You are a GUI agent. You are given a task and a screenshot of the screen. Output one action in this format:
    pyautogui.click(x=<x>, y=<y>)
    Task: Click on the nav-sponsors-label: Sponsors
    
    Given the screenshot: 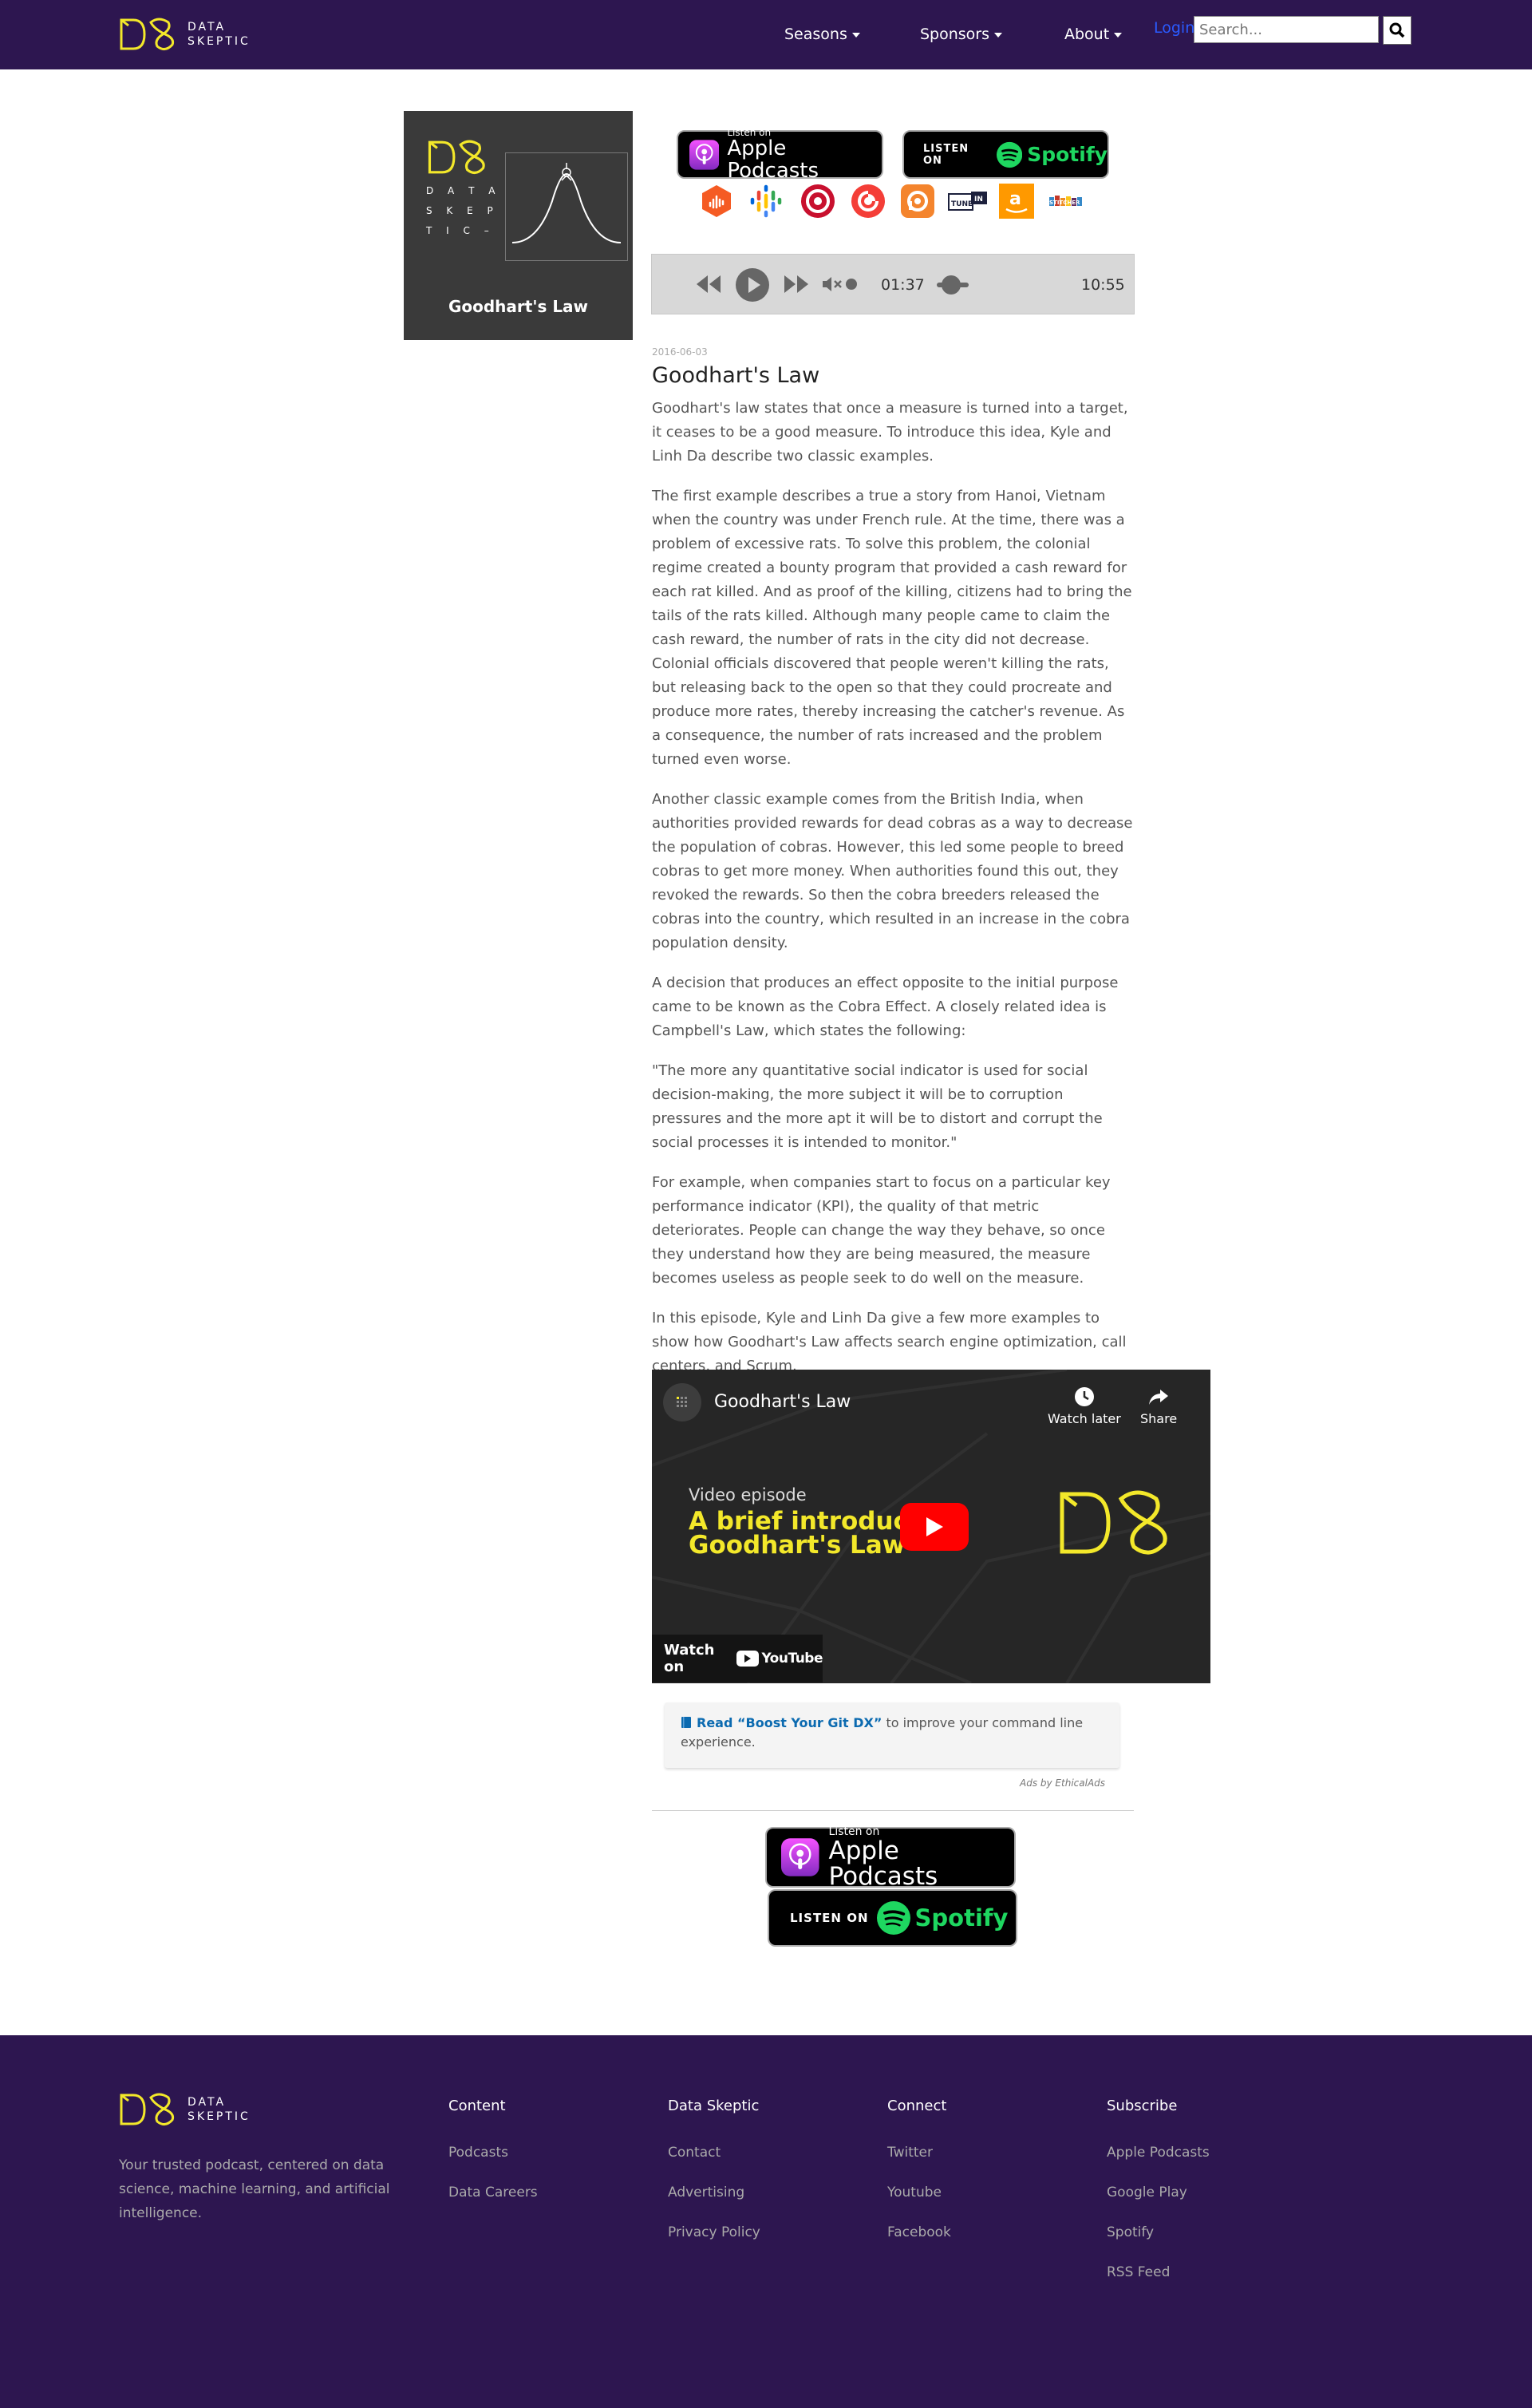 What is the action you would take?
    pyautogui.click(x=955, y=34)
    